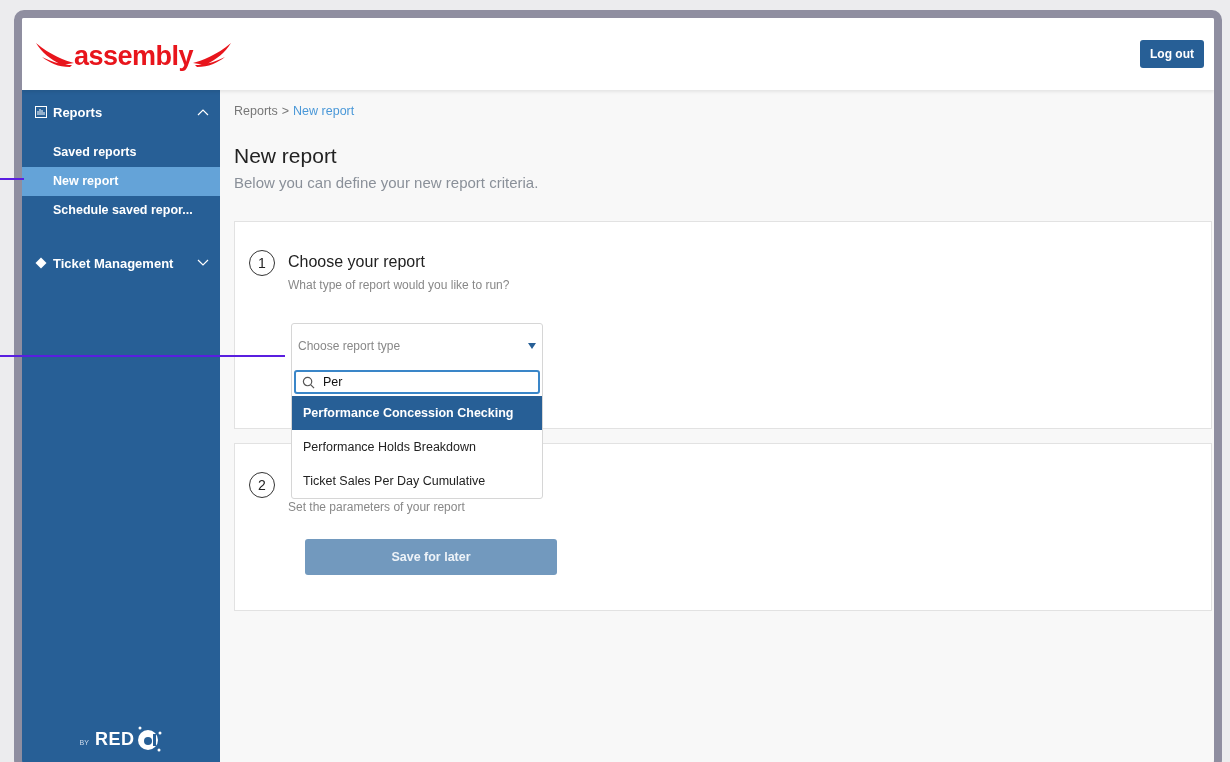  What do you see at coordinates (417, 346) in the screenshot?
I see `report-type-select: Choose report type` at bounding box center [417, 346].